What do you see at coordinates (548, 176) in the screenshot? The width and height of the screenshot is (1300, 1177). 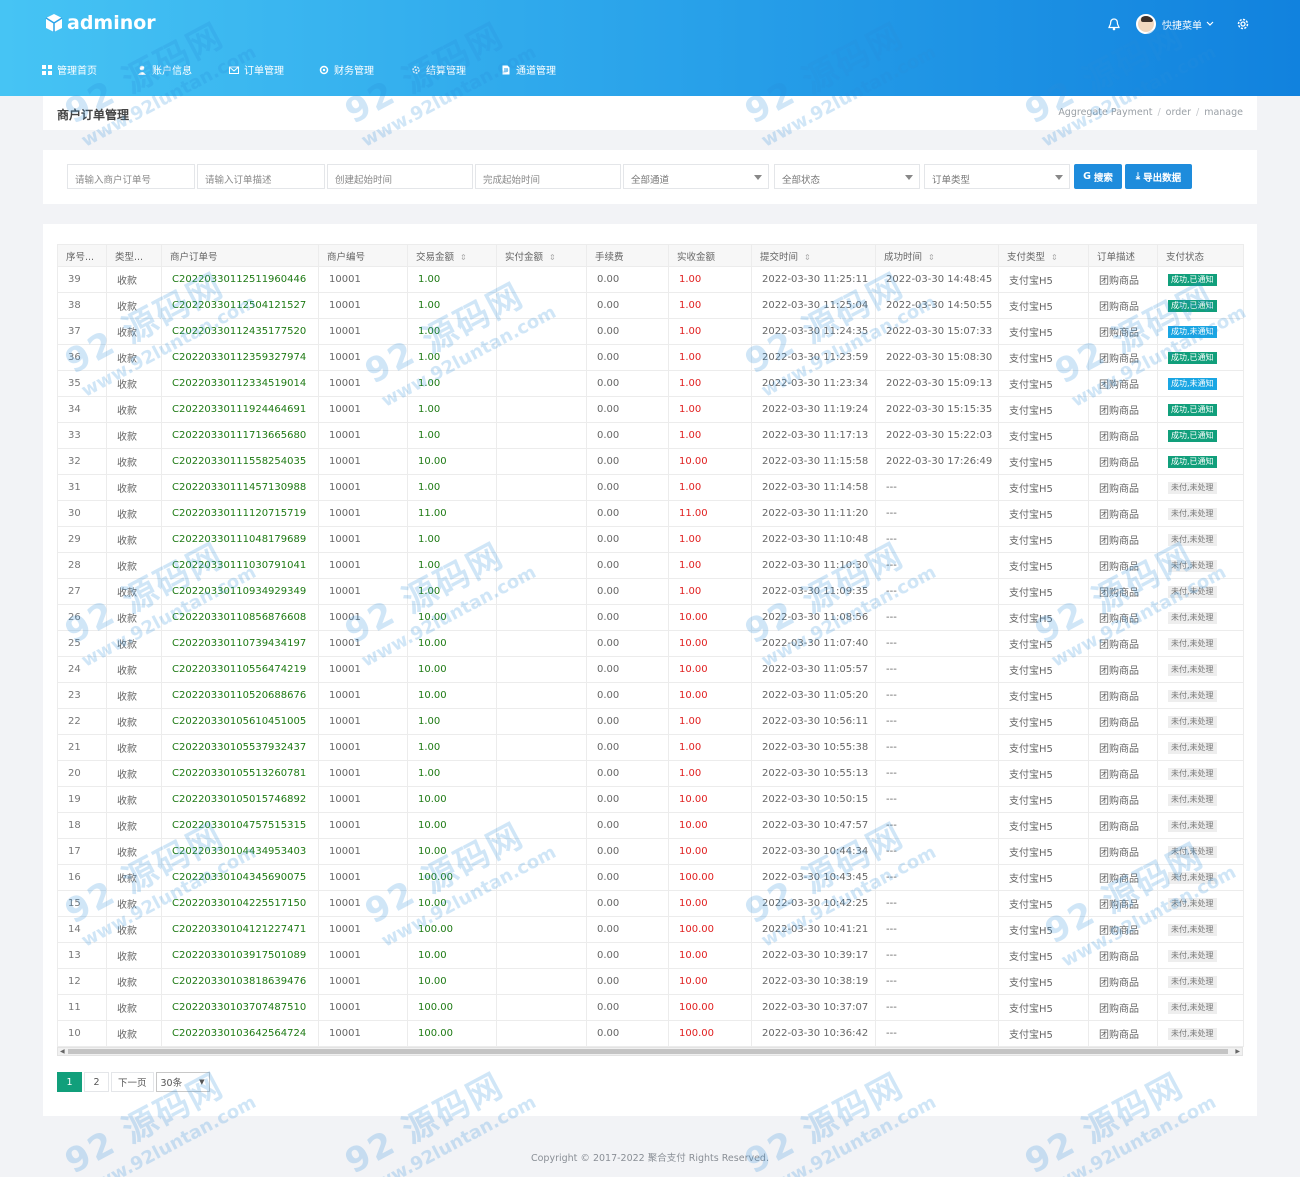 I see `finish-start-time-input: 完成起始时间` at bounding box center [548, 176].